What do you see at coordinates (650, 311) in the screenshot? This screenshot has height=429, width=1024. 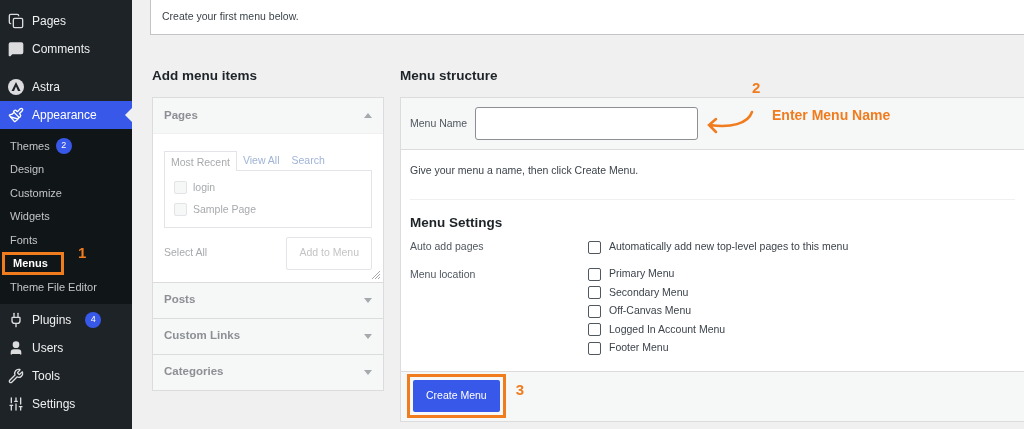 I see `checkbox-label: Off-Canvas Menu` at bounding box center [650, 311].